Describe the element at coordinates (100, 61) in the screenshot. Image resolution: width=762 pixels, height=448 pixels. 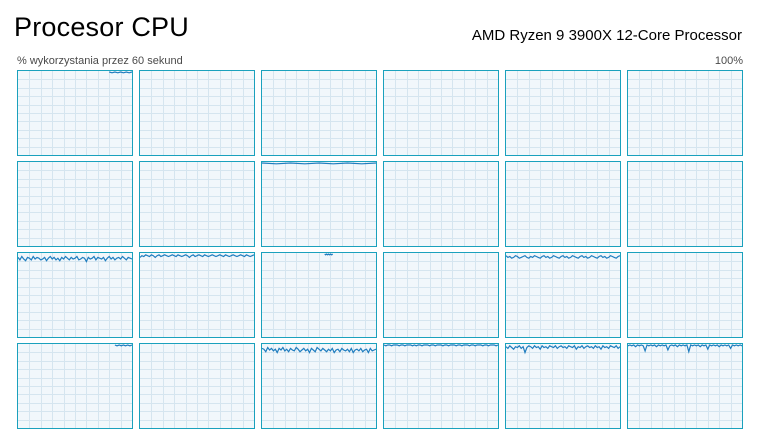
I see `graph-caption: % wykorzystania przez 60 sekund` at that location.